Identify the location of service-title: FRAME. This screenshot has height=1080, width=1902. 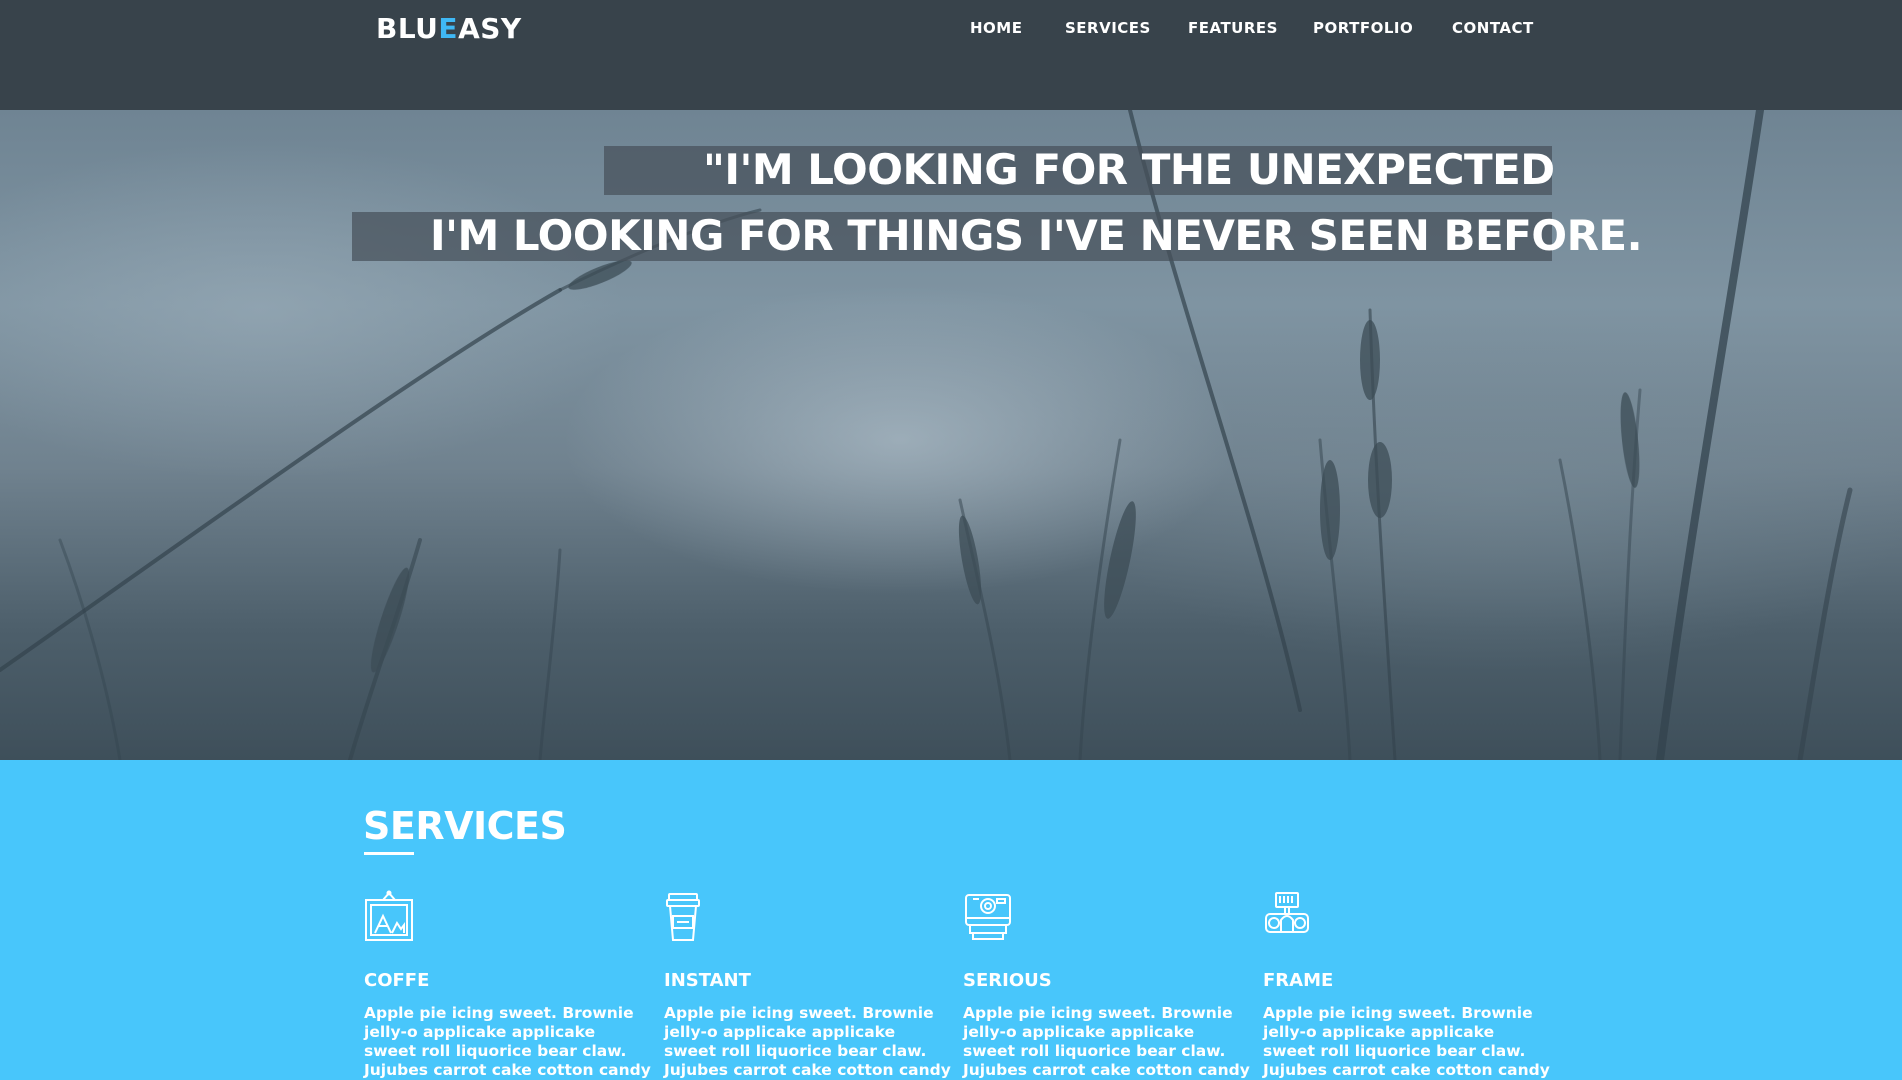
(1298, 980).